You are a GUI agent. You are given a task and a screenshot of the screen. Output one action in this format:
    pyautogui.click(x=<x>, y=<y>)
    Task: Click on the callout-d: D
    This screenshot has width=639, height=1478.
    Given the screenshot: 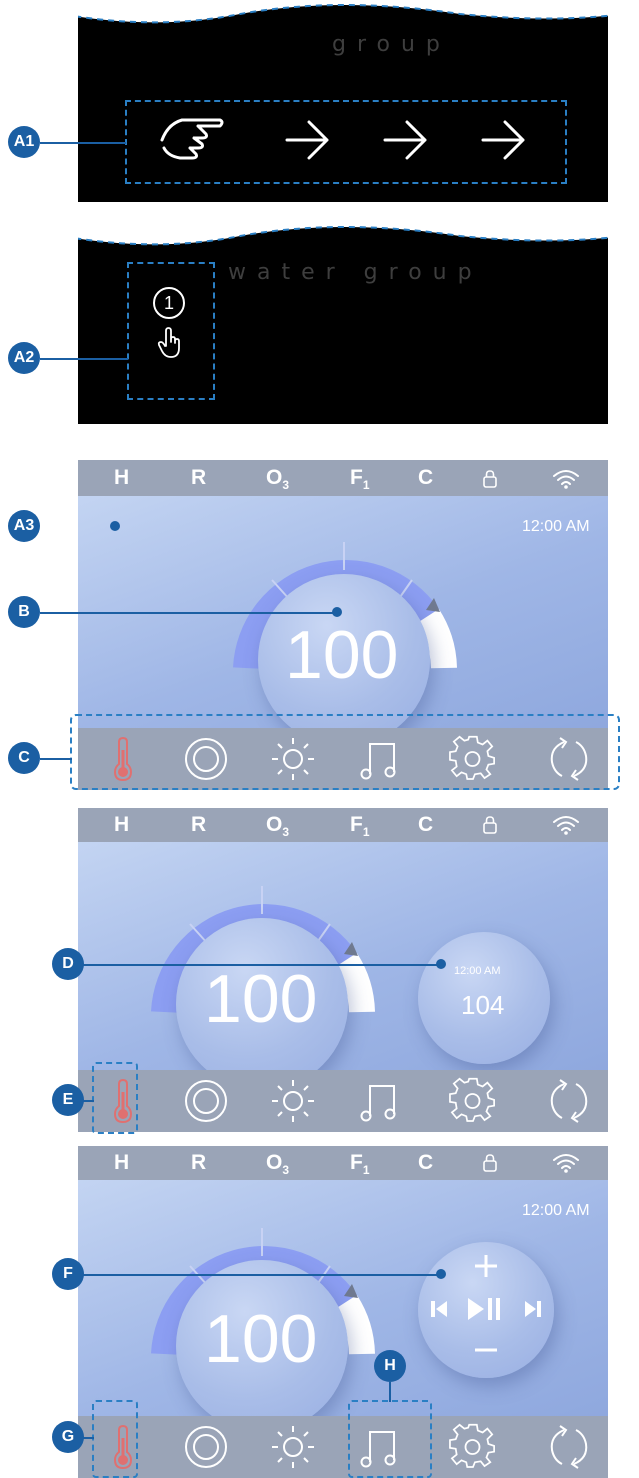 What is the action you would take?
    pyautogui.click(x=68, y=964)
    